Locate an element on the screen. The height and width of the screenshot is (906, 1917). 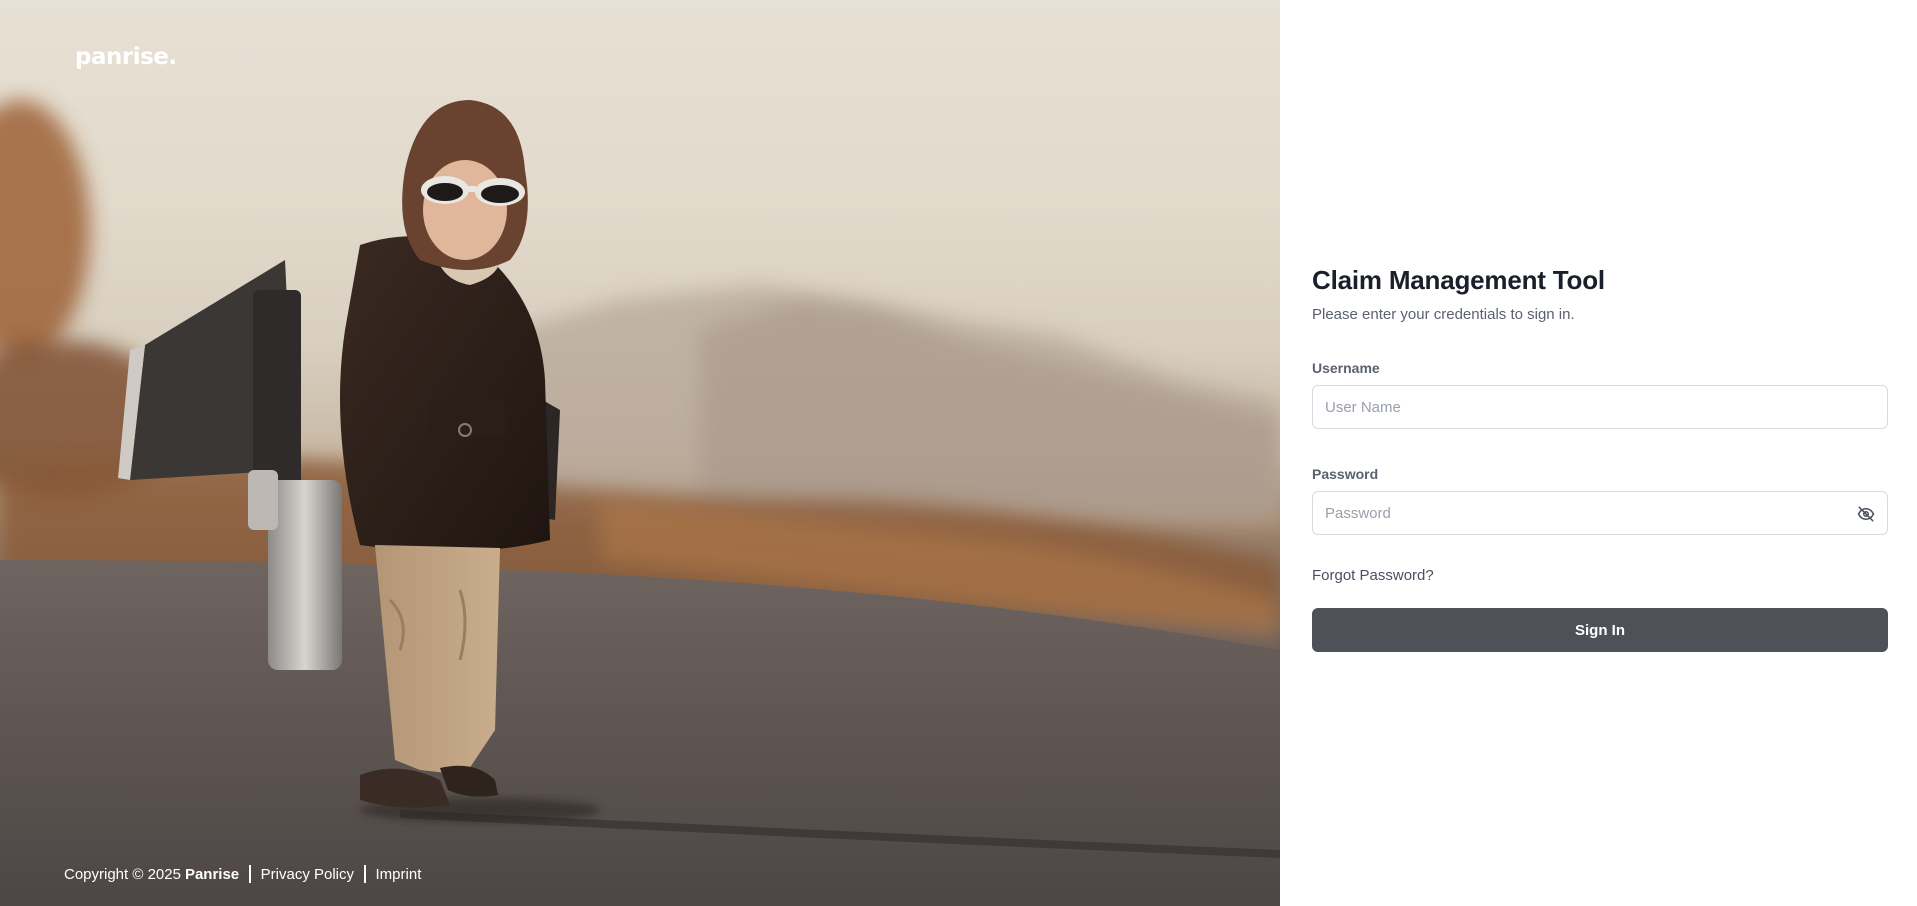
privacy-policy-link: Privacy Policy is located at coordinates (307, 874).